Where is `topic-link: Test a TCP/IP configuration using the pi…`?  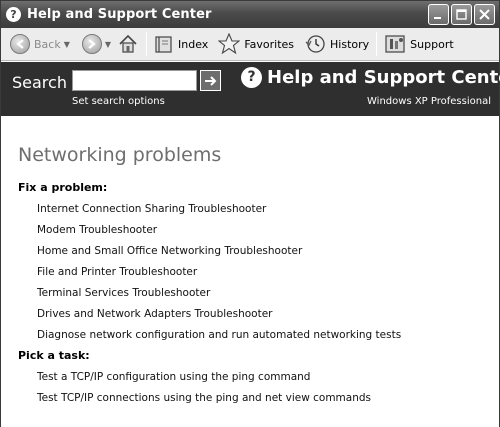 topic-link: Test a TCP/IP configuration using the pi… is located at coordinates (173, 377).